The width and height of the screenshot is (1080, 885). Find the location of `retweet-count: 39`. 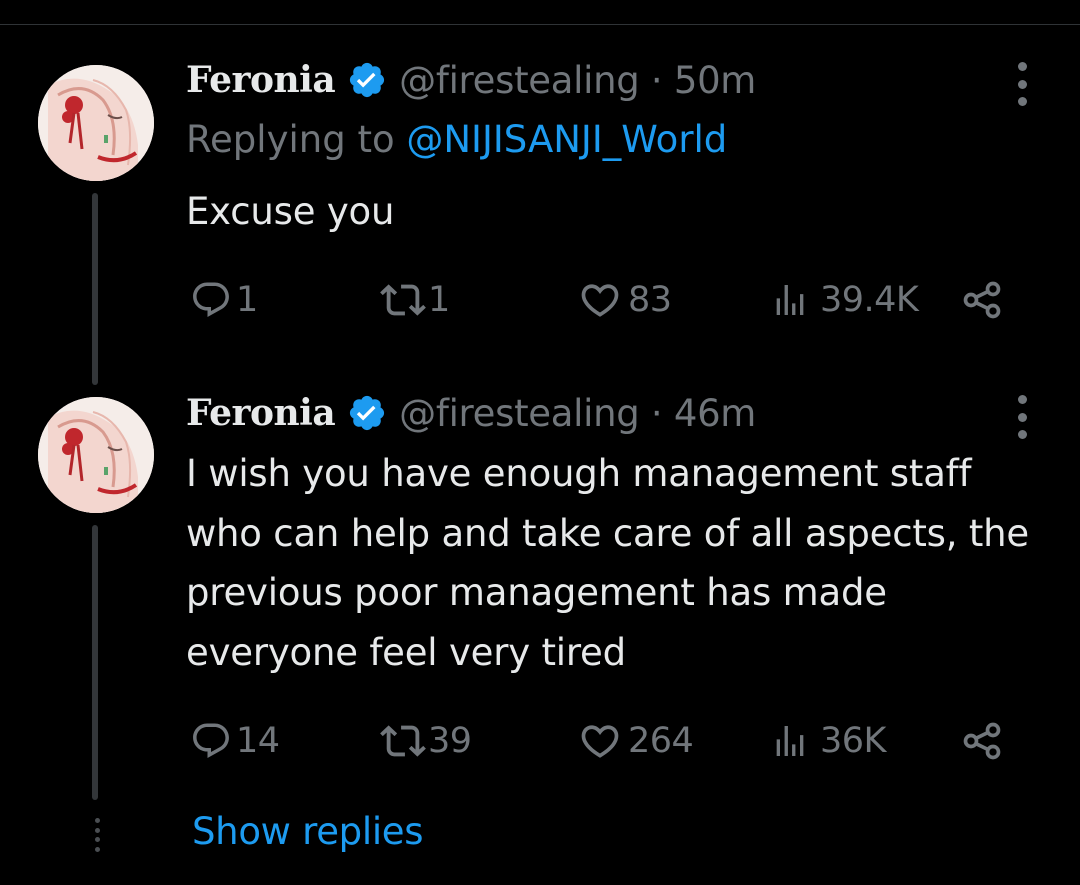

retweet-count: 39 is located at coordinates (450, 741).